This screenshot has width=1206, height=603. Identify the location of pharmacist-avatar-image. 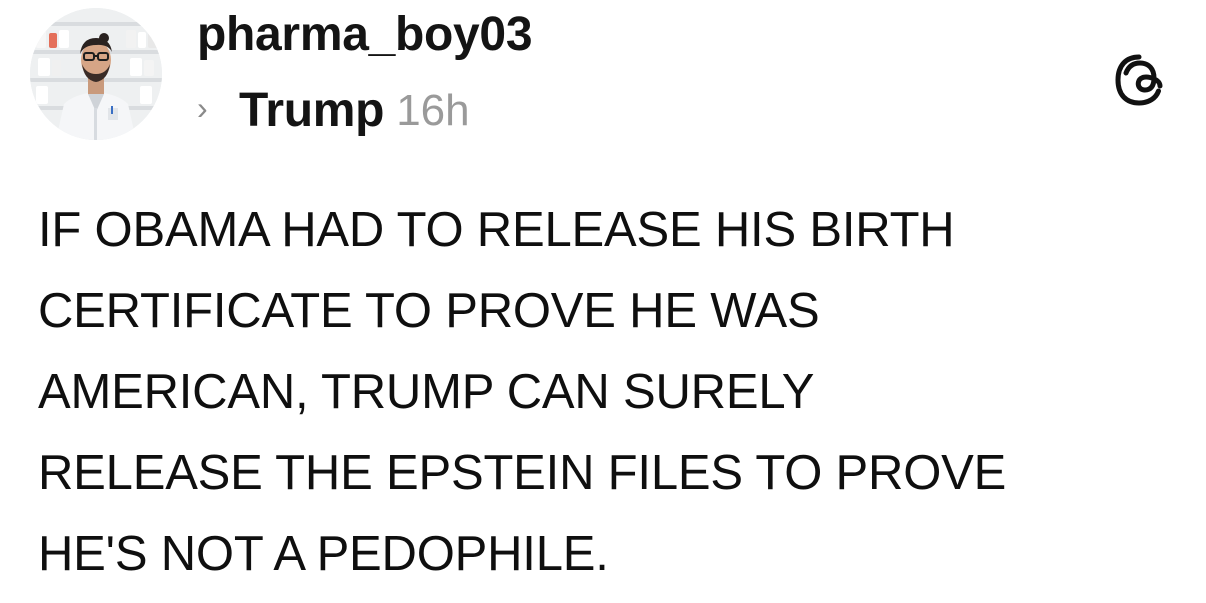
(96, 74).